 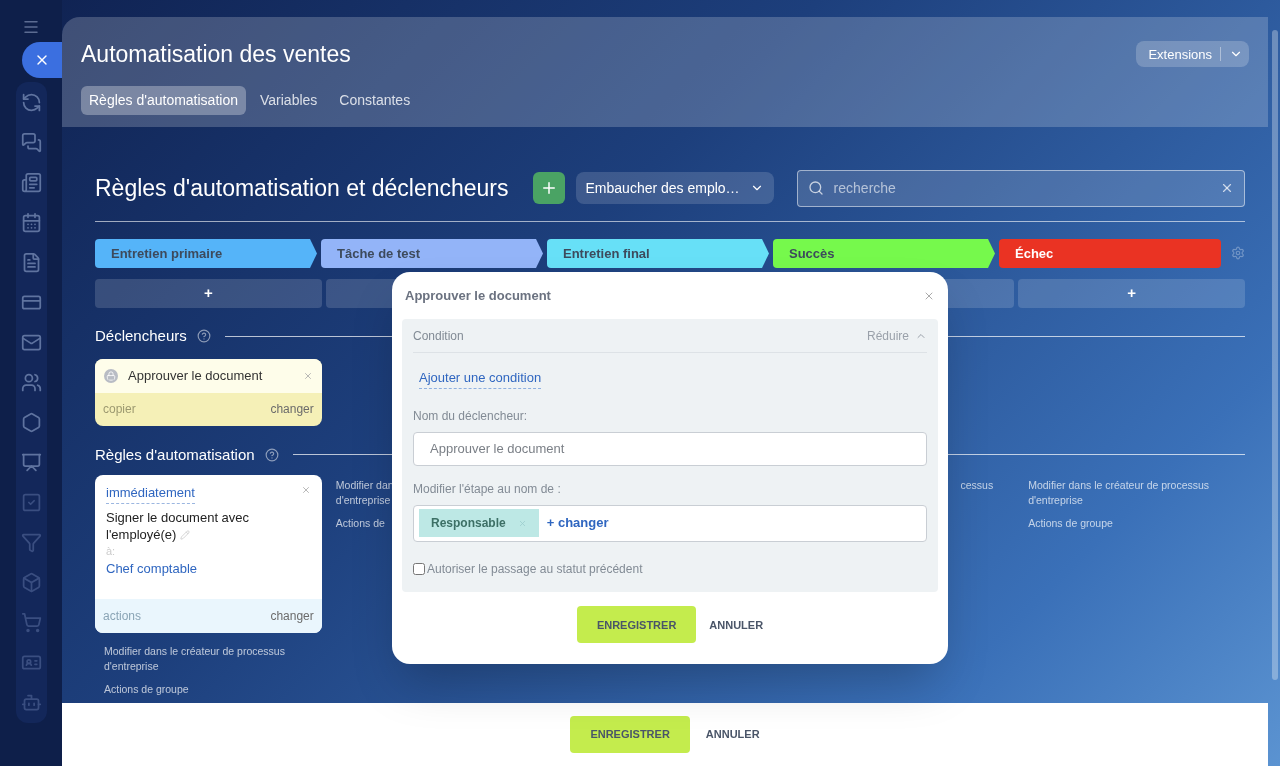 I want to click on field-label: Nom du déclencheur:, so click(x=471, y=416).